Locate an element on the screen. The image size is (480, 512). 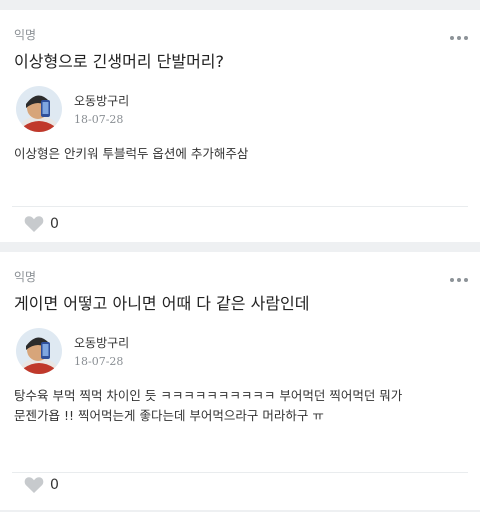
post-body: 이상형은 안키워 투블럭두 옵션에 추가해주삼 is located at coordinates (240, 154).